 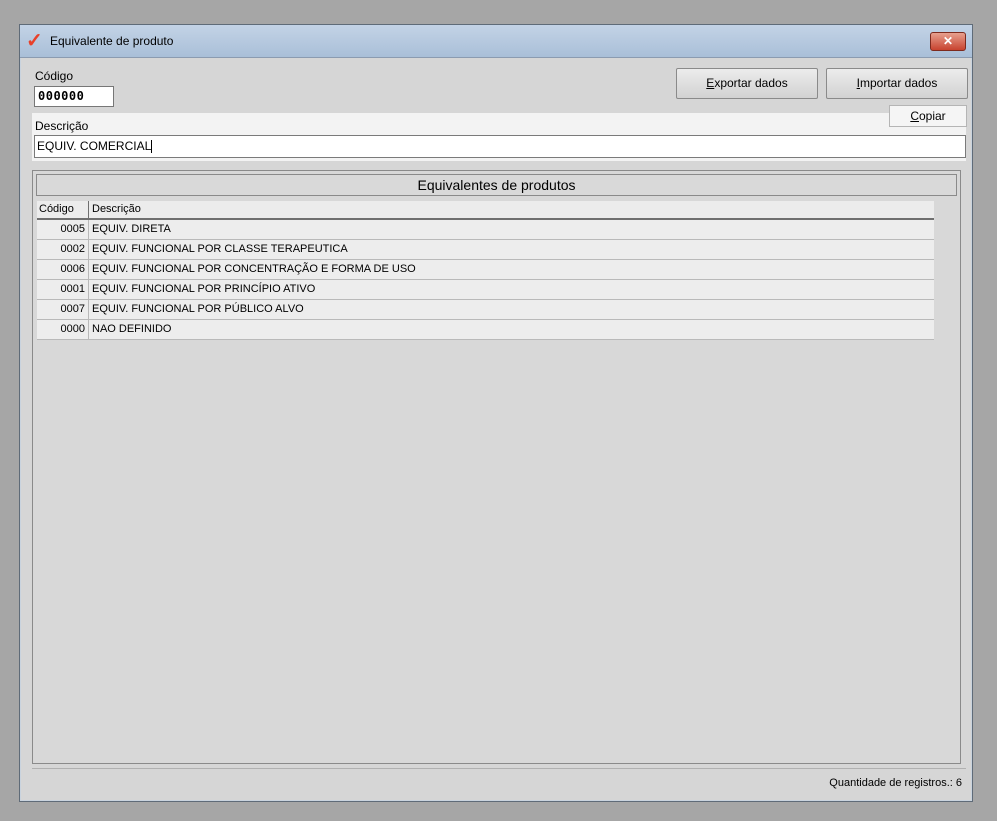 I want to click on copy-hotkey: C, so click(x=914, y=116).